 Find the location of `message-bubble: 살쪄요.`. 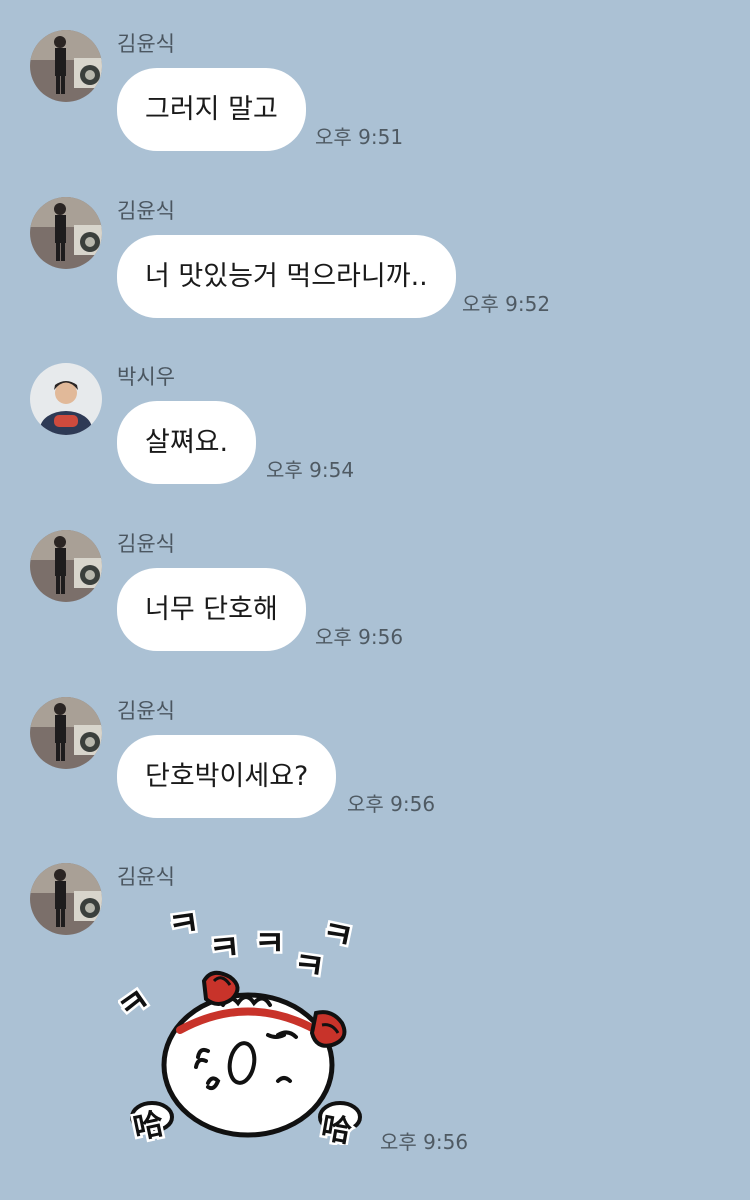

message-bubble: 살쪄요. is located at coordinates (187, 442).